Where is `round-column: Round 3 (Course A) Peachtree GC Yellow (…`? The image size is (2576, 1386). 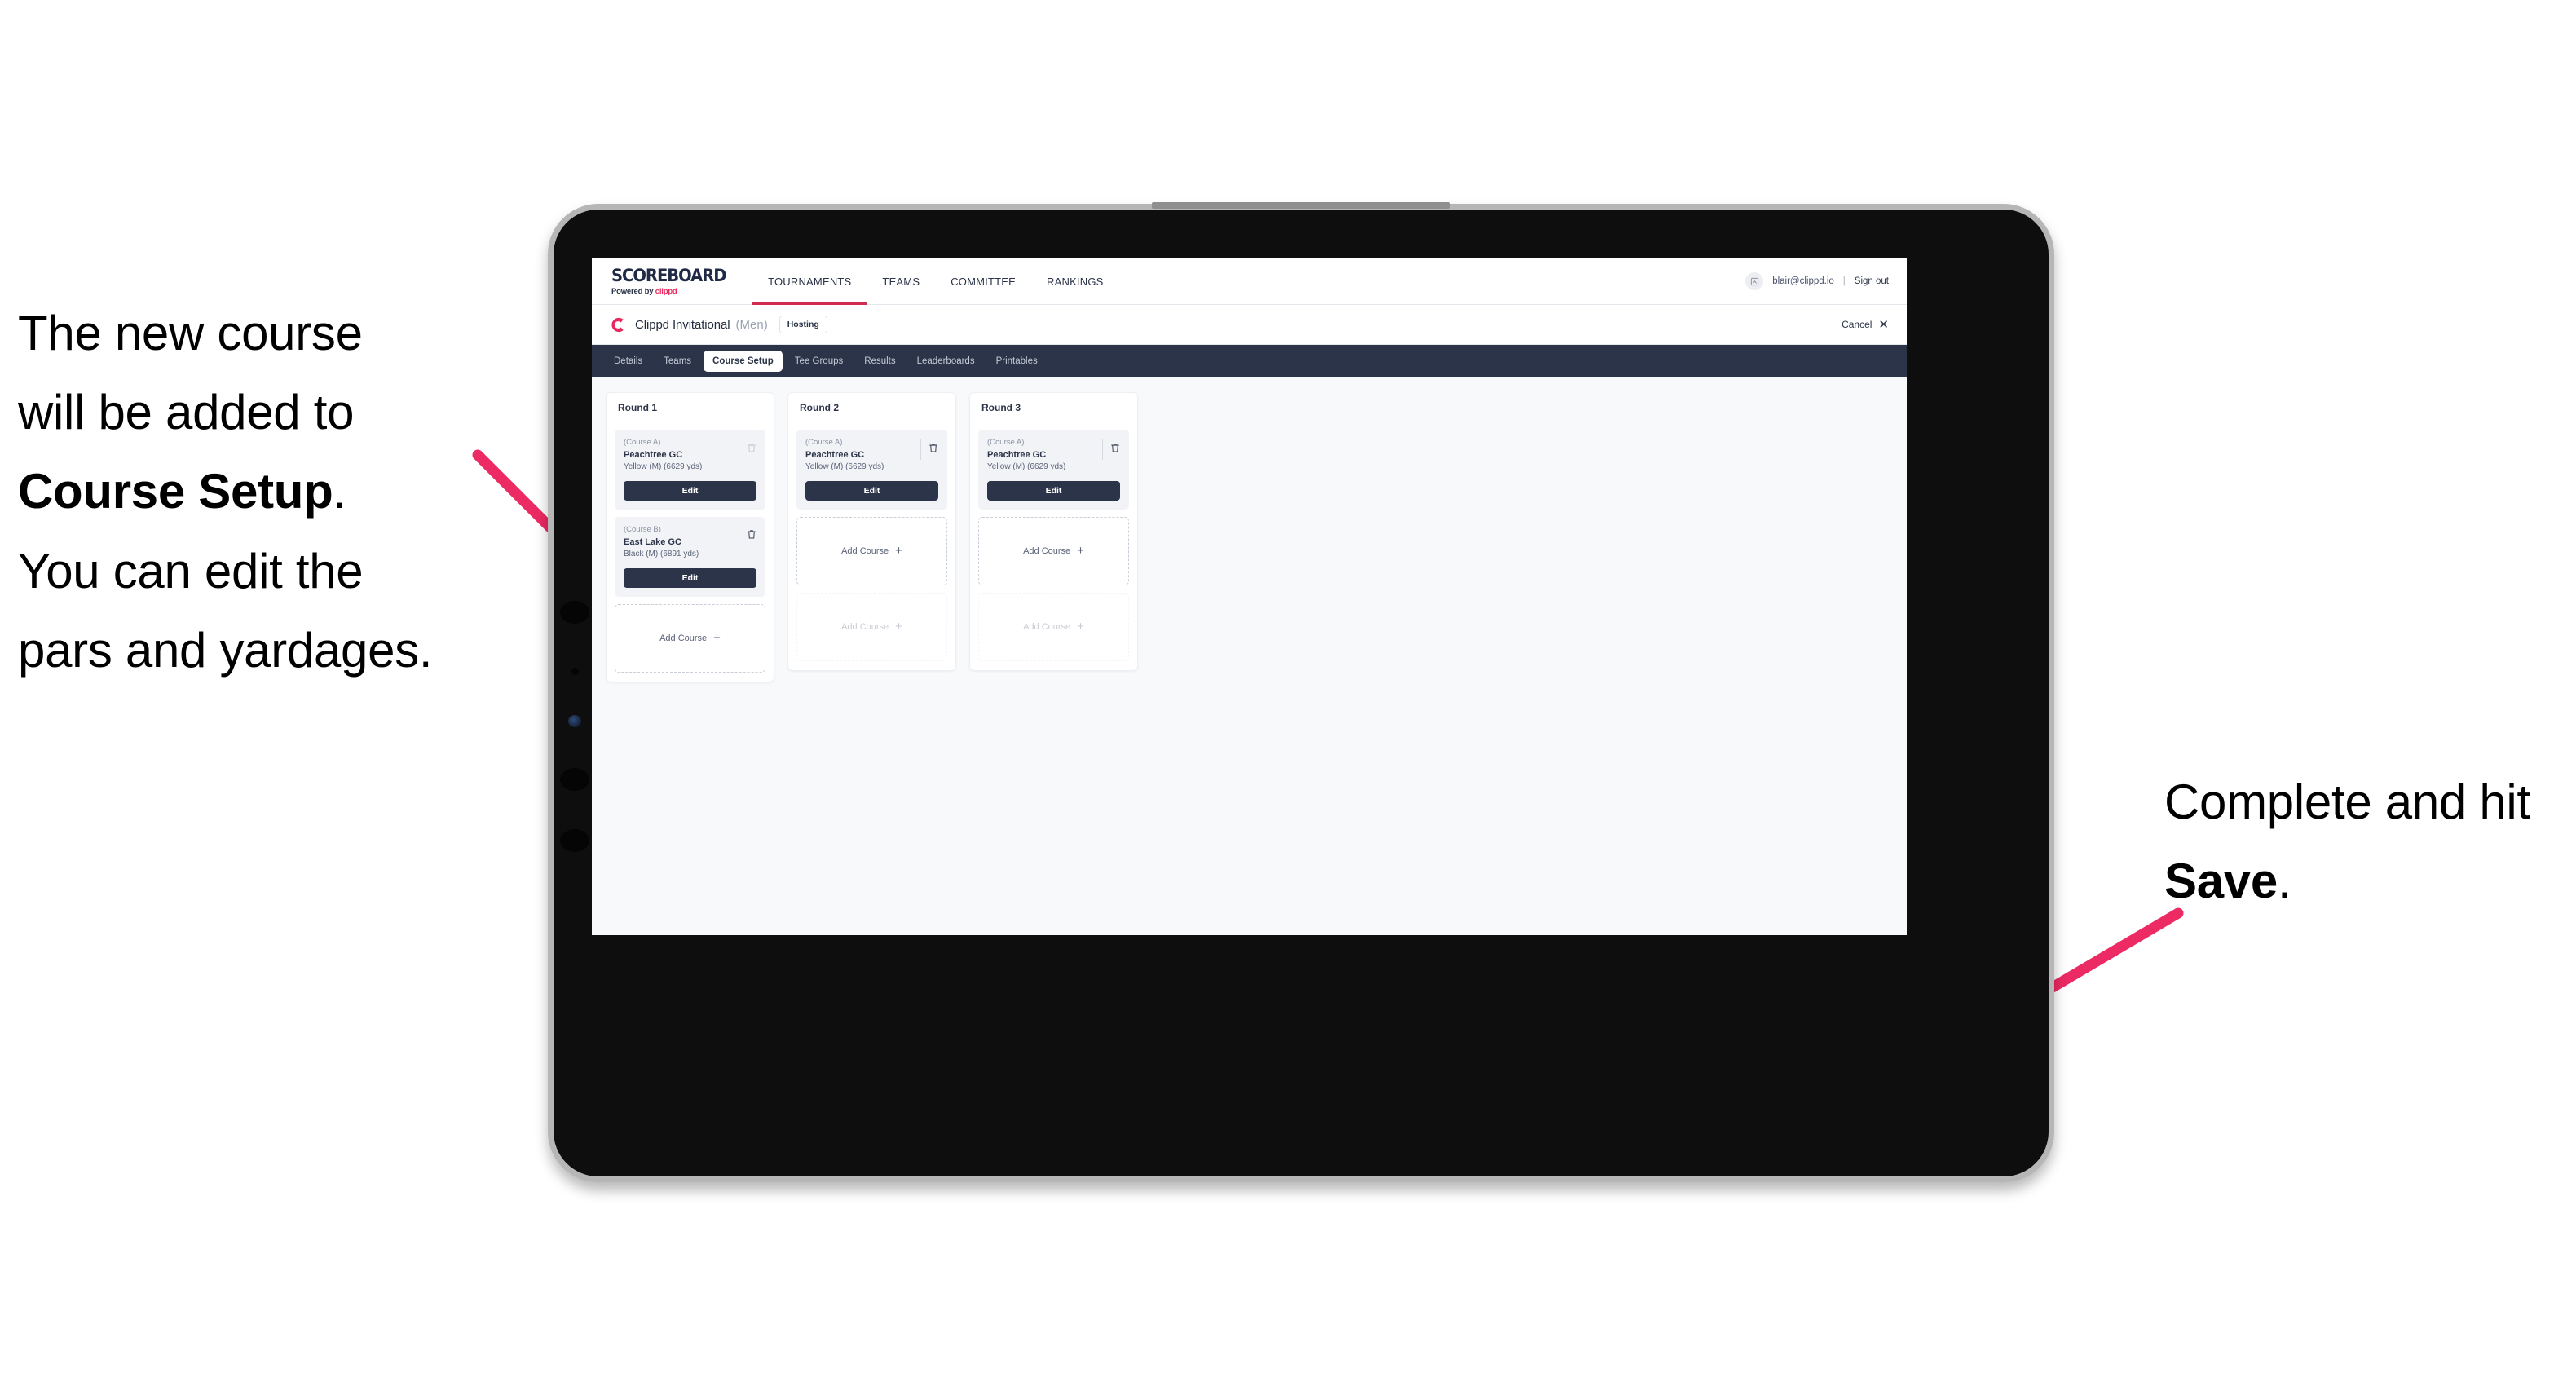 round-column: Round 3 (Course A) Peachtree GC Yellow (… is located at coordinates (1053, 531).